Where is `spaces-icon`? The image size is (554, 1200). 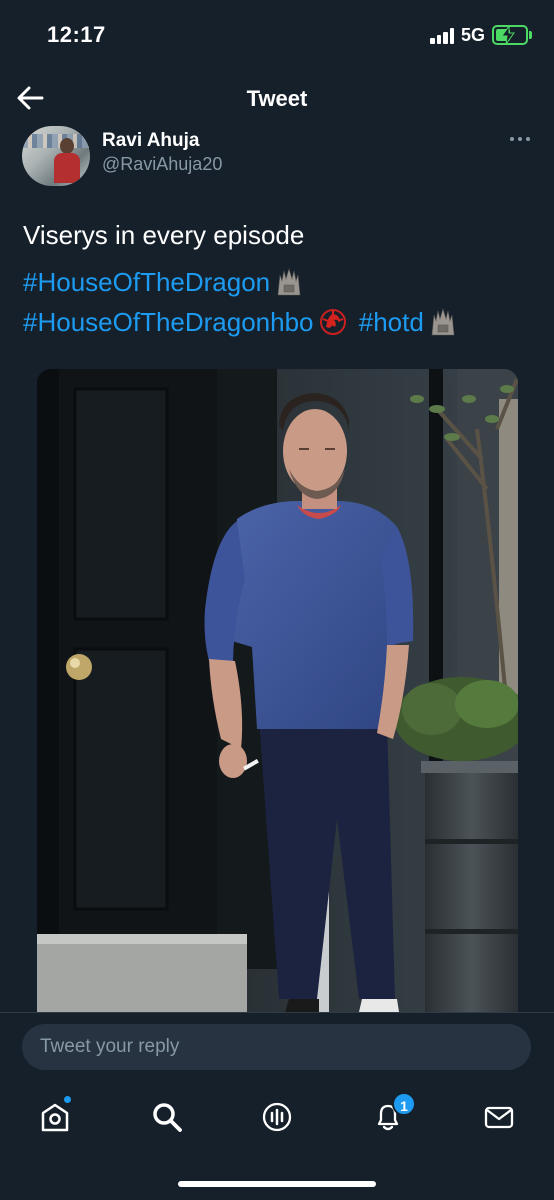
spaces-icon is located at coordinates (277, 1117).